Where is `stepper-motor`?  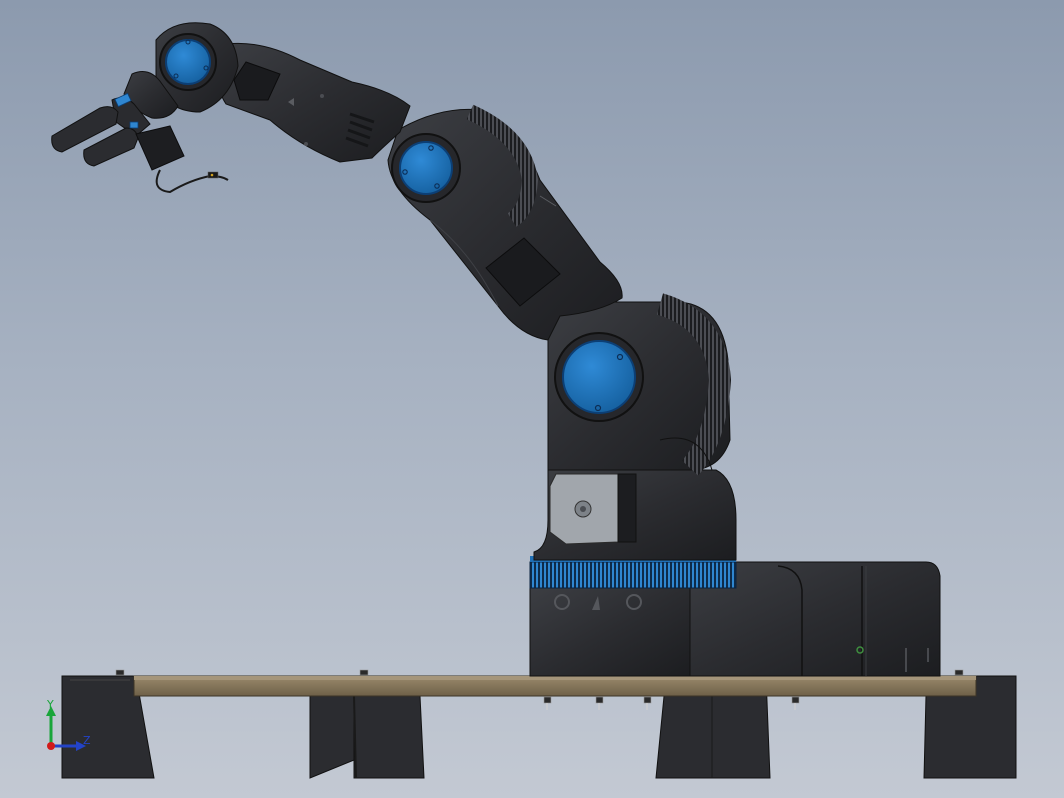 stepper-motor is located at coordinates (593, 509).